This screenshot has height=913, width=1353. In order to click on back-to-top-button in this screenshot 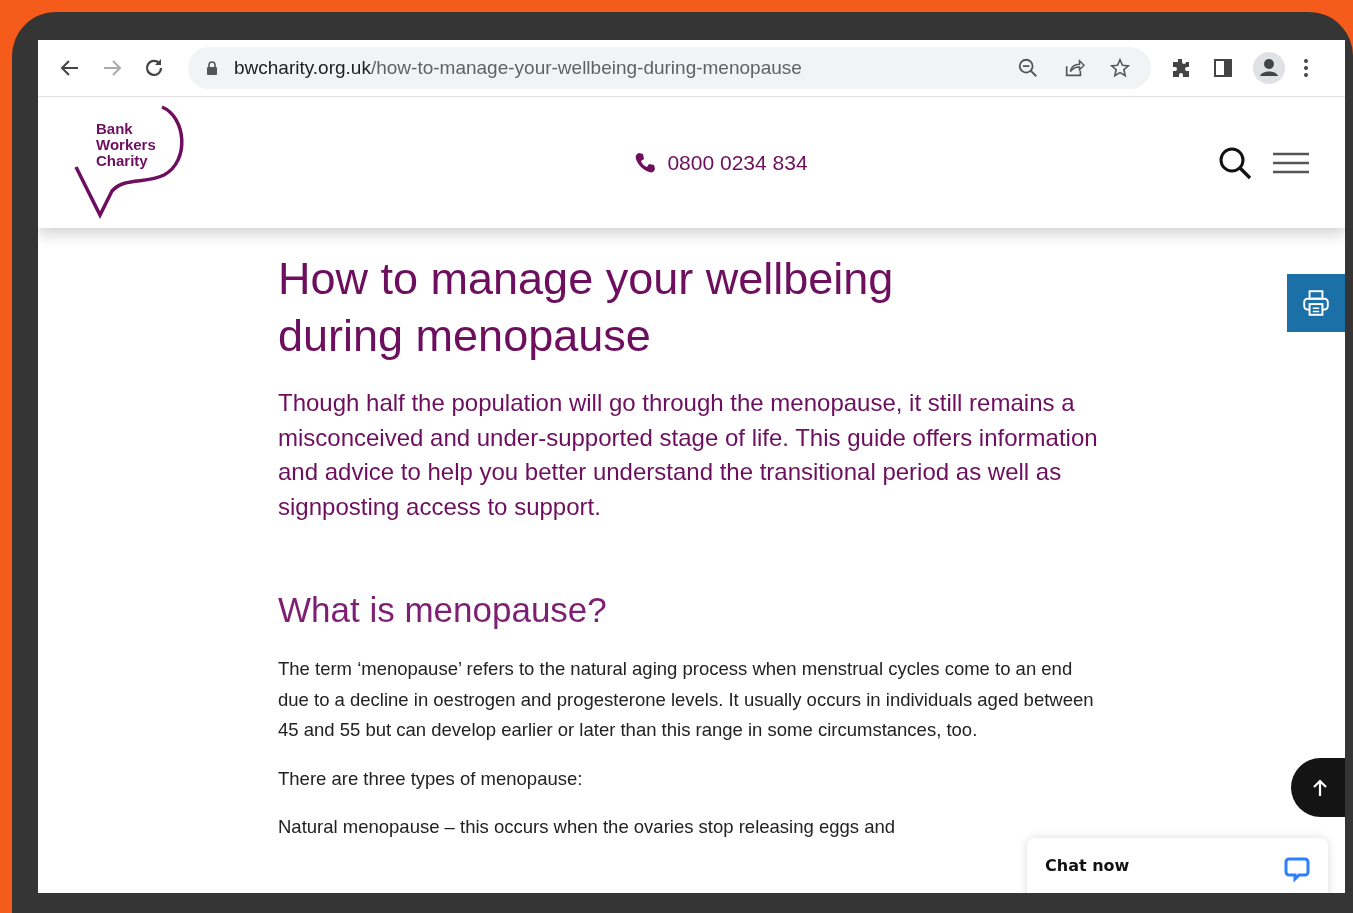, I will do `click(1318, 787)`.